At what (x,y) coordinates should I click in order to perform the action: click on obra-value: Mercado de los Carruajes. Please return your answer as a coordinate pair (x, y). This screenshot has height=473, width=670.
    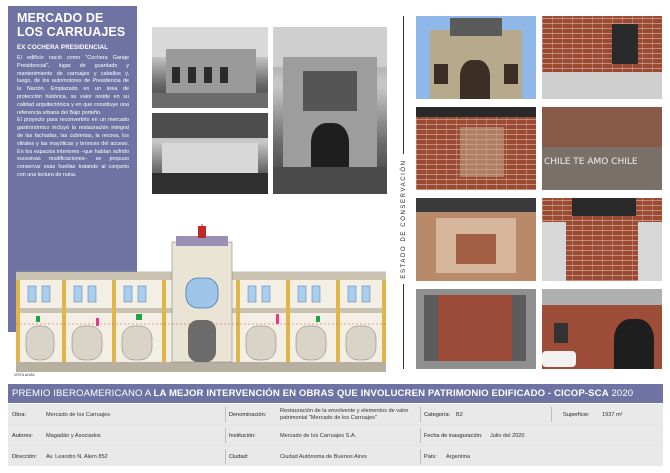
    Looking at the image, I should click on (78, 414).